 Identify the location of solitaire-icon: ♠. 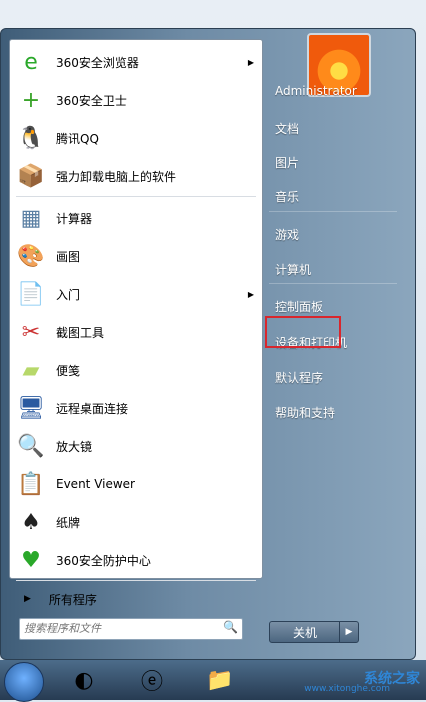
(31, 522).